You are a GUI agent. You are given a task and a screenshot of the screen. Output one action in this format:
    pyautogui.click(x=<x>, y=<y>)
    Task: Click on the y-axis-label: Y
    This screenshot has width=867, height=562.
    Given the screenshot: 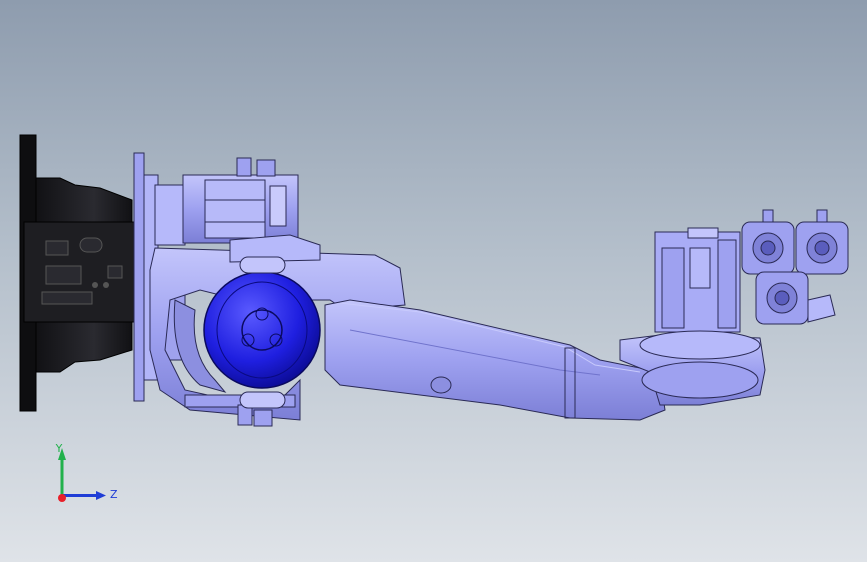 What is the action you would take?
    pyautogui.click(x=59, y=448)
    